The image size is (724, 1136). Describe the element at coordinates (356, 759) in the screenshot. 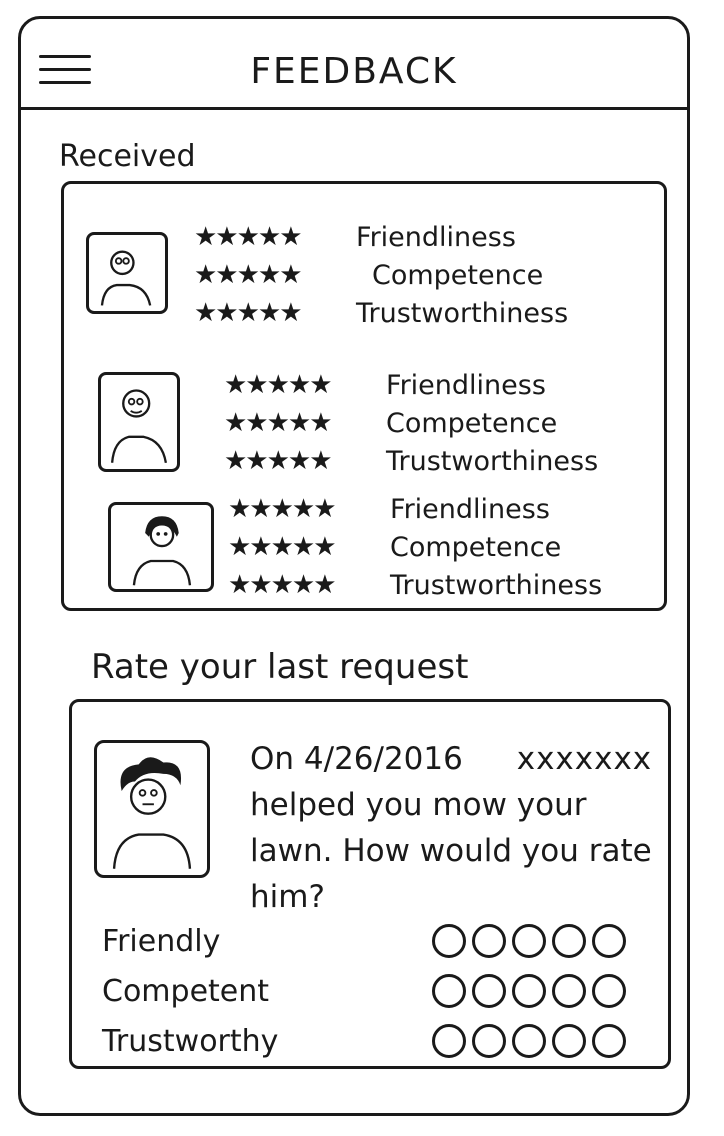

I see `request-date-text: On 4/26/2016` at that location.